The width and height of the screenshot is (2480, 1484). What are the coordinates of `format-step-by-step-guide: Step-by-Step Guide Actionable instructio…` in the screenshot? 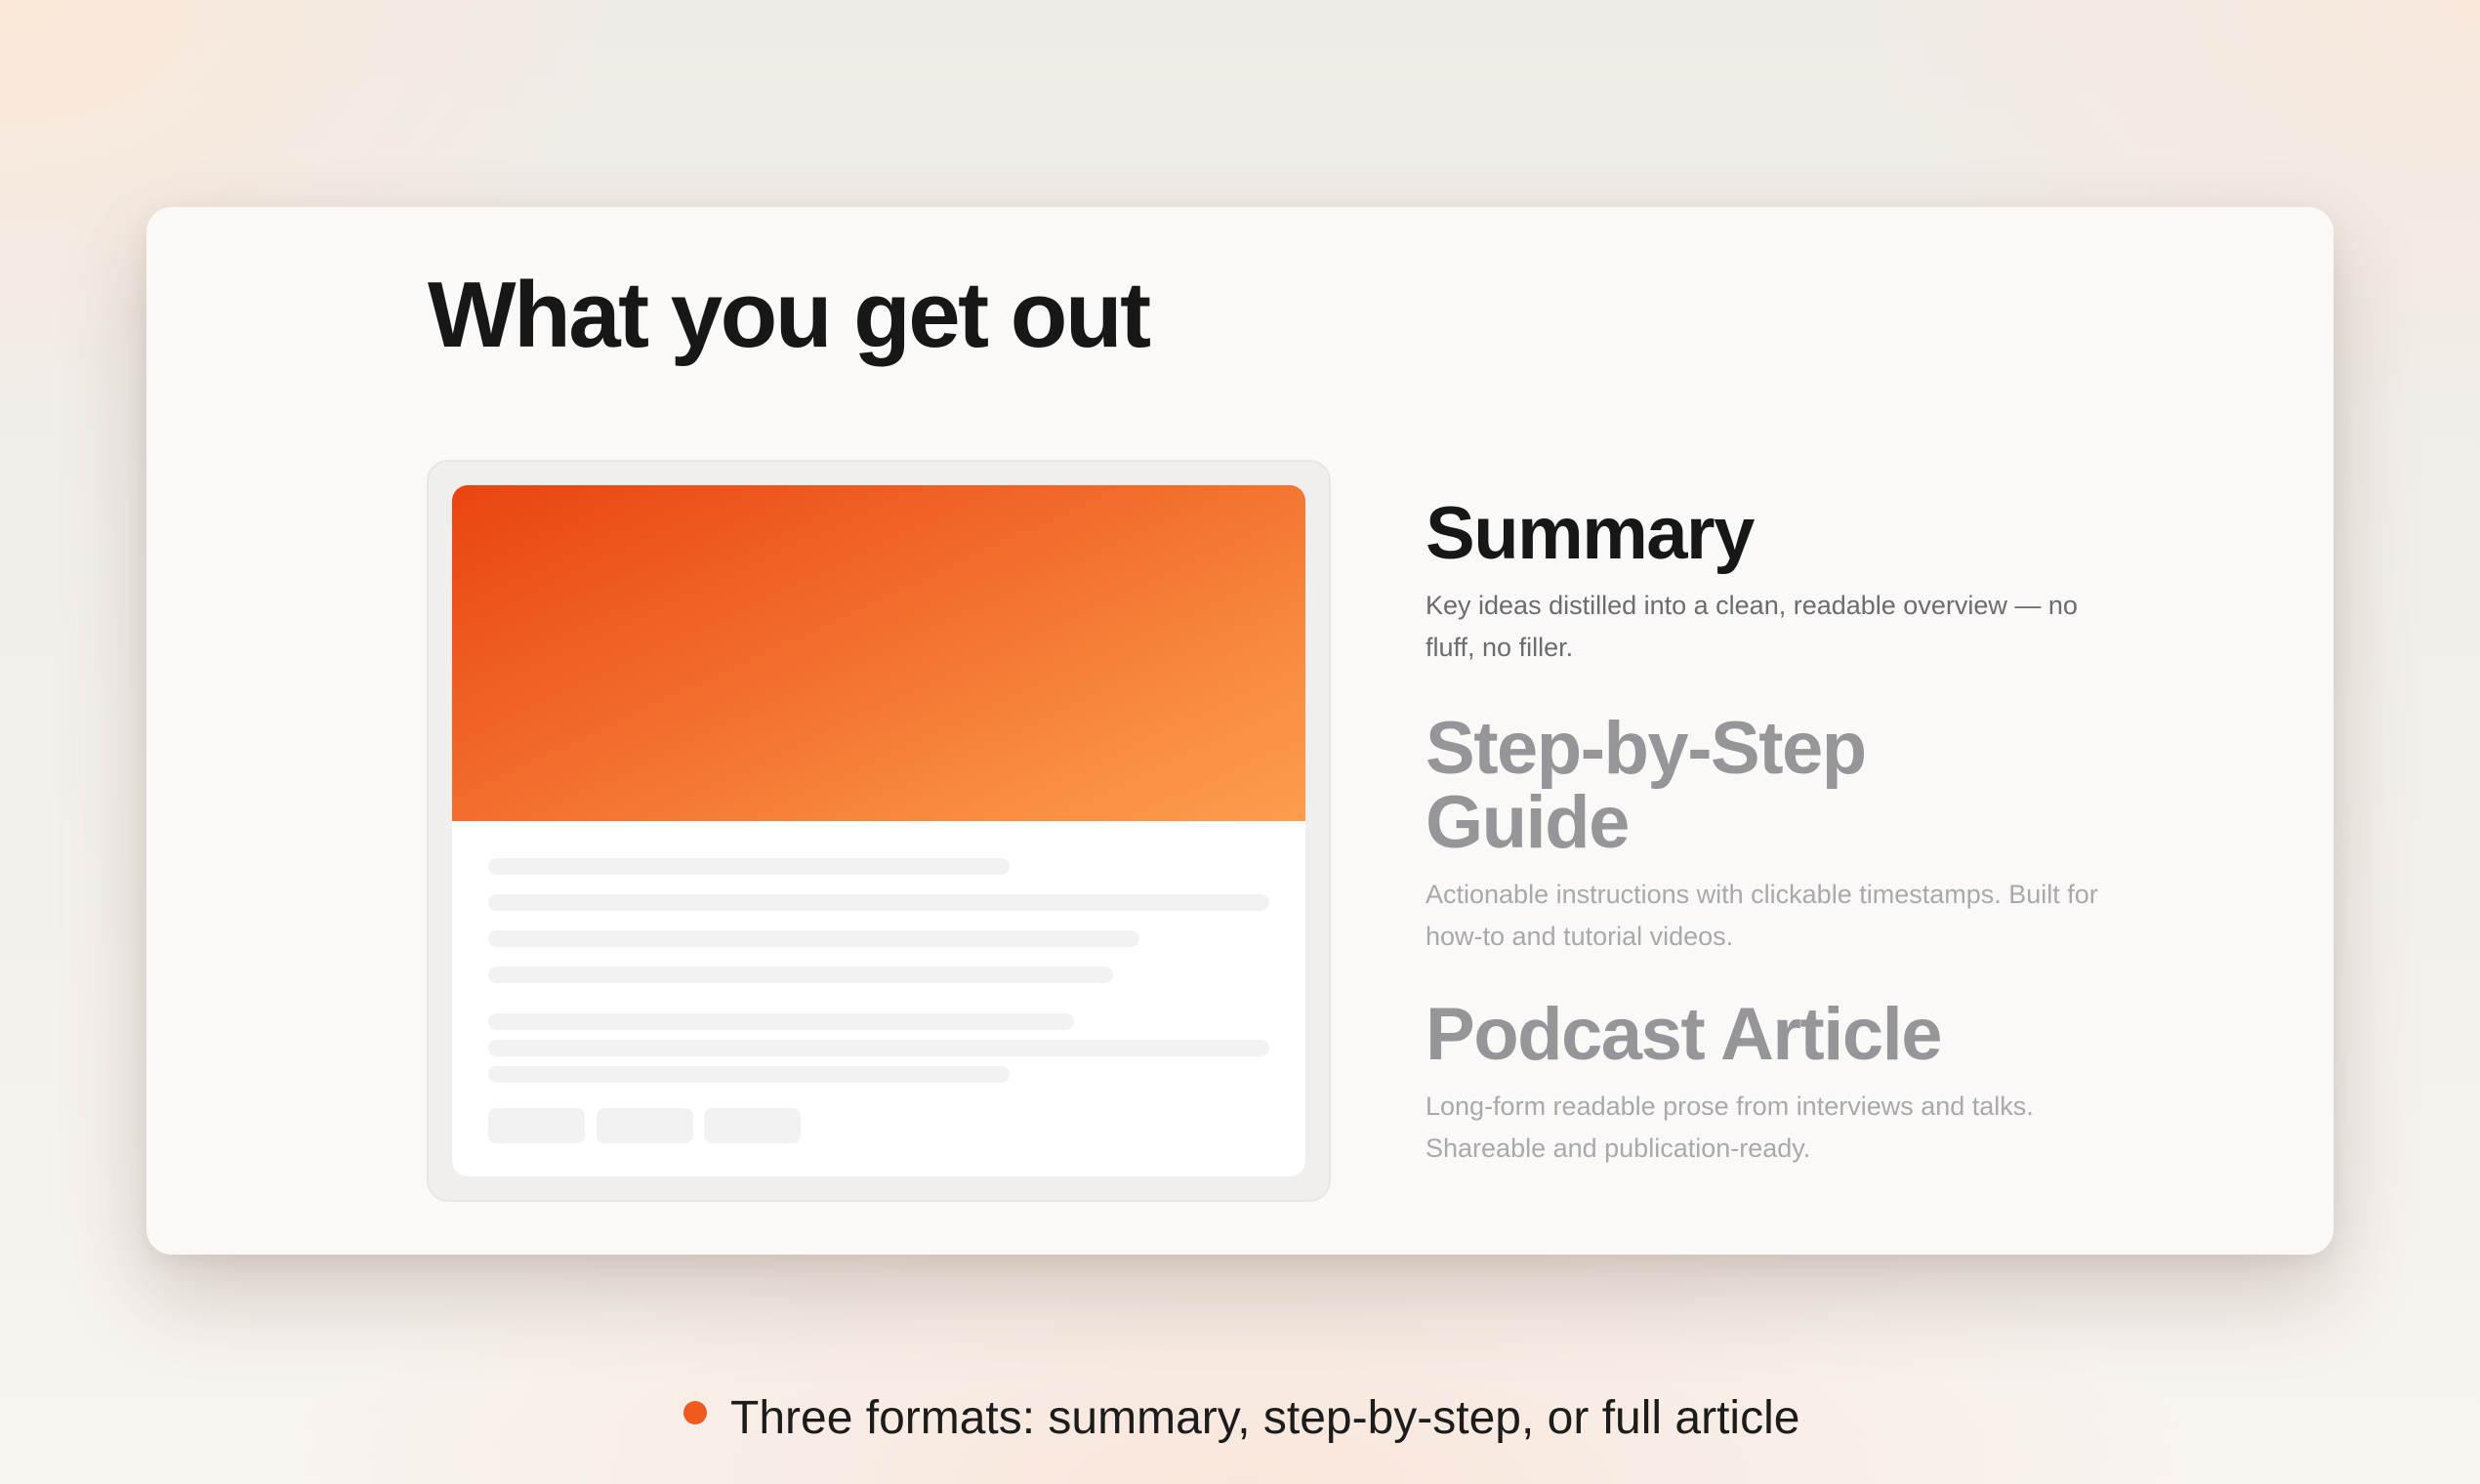 It's located at (1777, 835).